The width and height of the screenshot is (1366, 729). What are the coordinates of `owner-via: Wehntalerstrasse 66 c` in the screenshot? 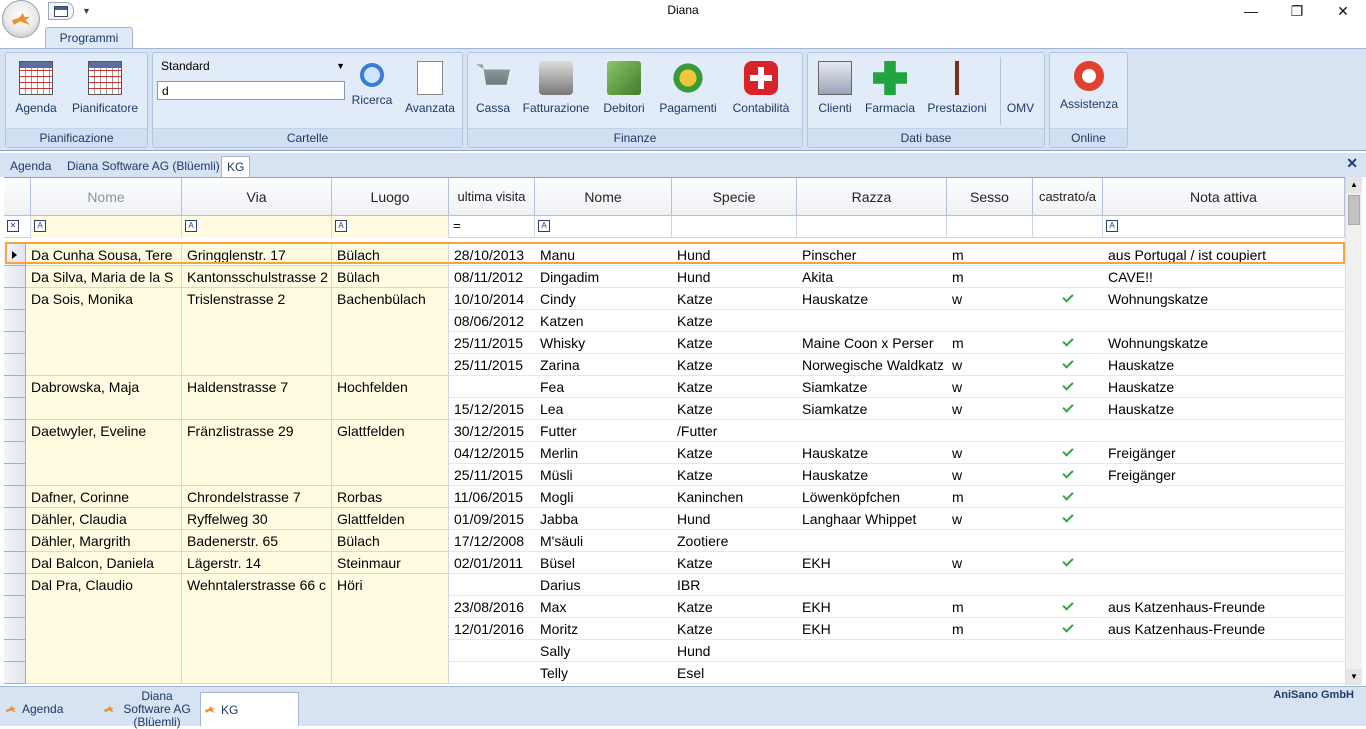 It's located at (257, 629).